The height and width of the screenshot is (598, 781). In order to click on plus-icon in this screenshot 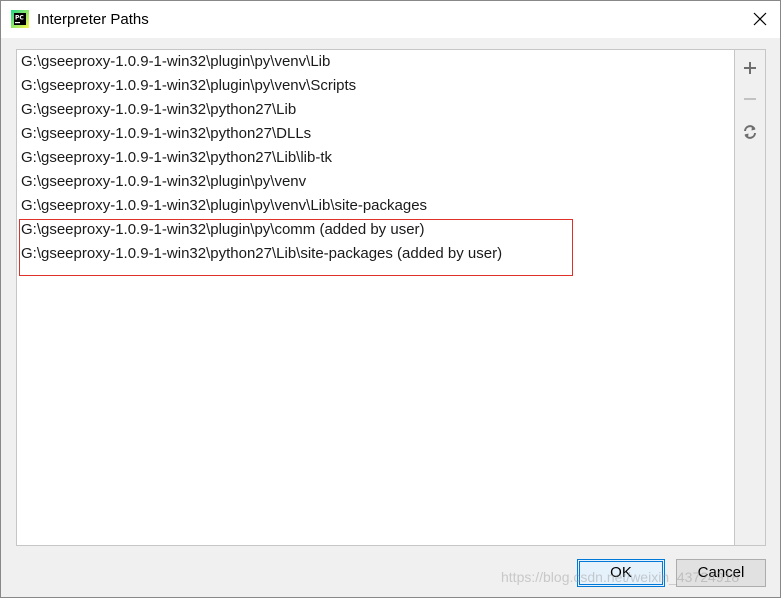, I will do `click(750, 68)`.